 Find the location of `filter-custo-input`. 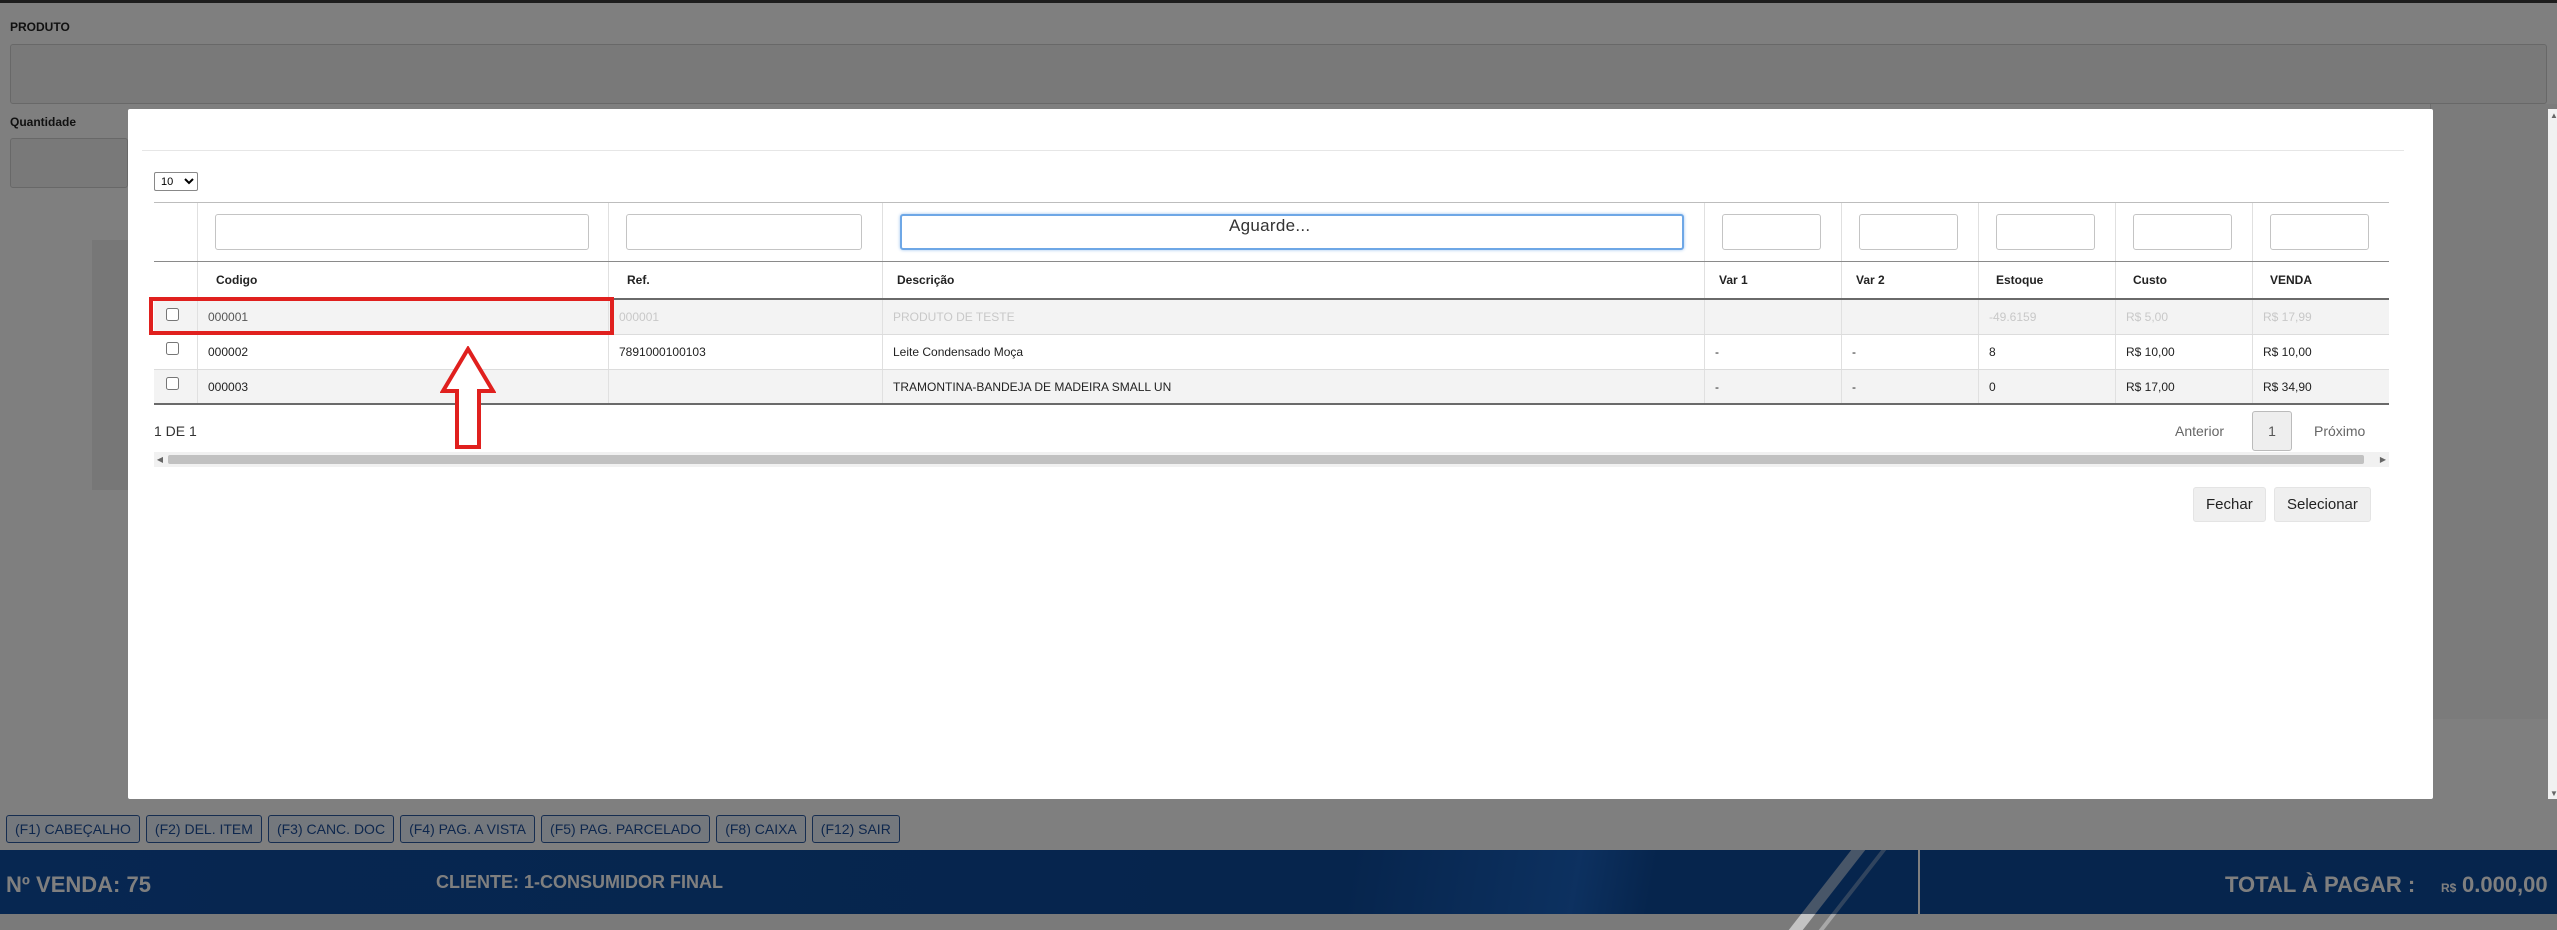

filter-custo-input is located at coordinates (2182, 232).